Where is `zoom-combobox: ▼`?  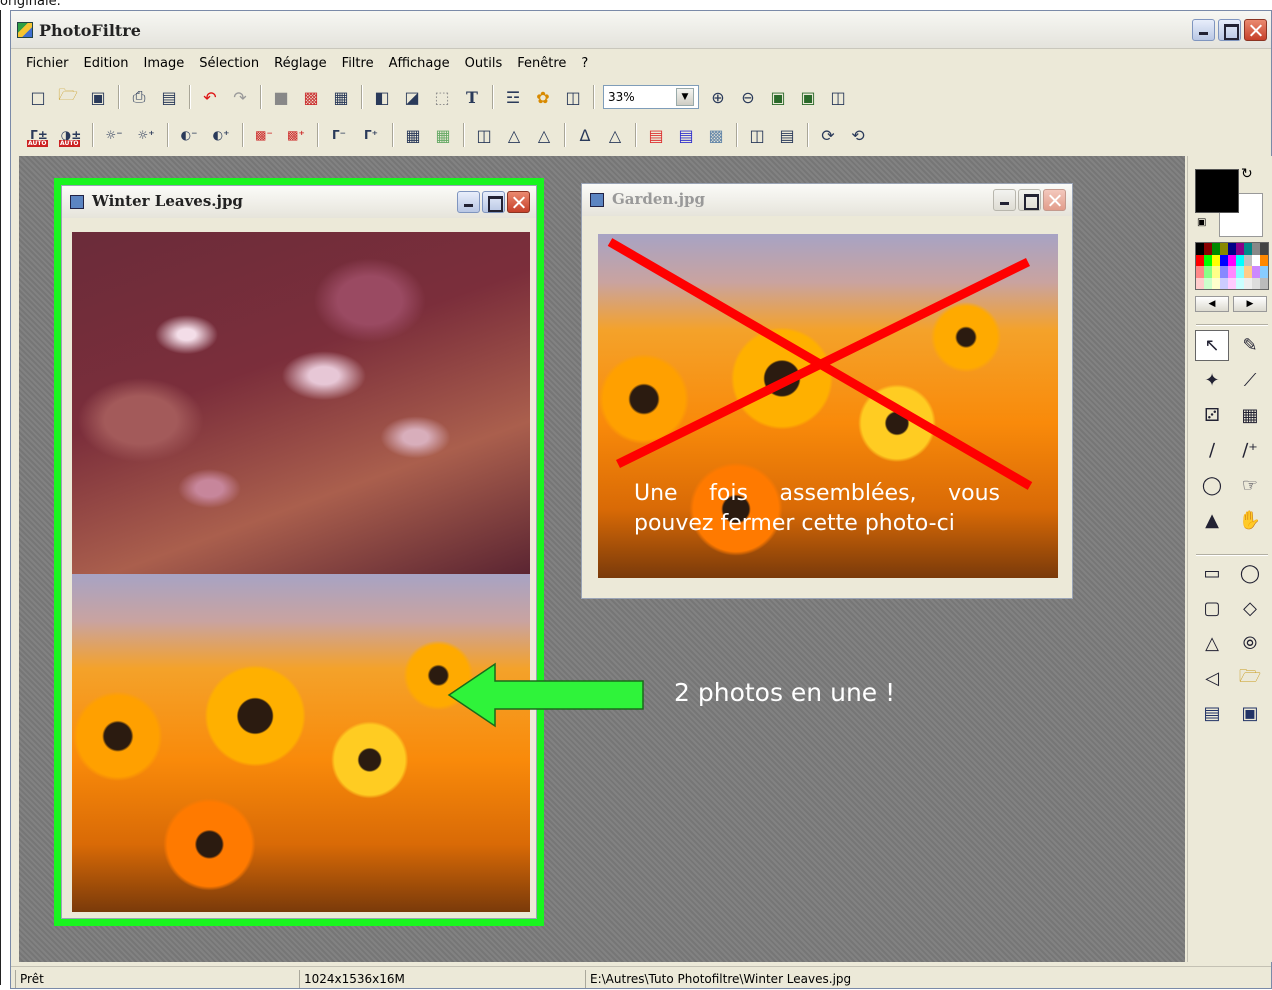
zoom-combobox: ▼ is located at coordinates (651, 97).